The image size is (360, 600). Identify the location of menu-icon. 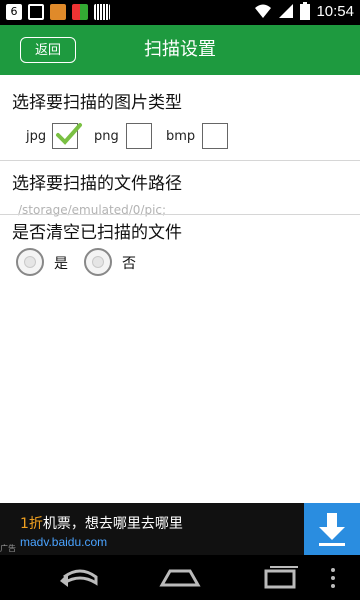
(333, 578).